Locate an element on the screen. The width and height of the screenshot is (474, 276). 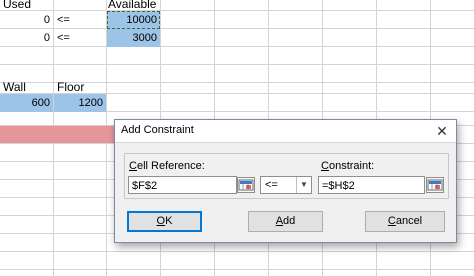
cancel-button-label: ancel is located at coordinates (409, 221).